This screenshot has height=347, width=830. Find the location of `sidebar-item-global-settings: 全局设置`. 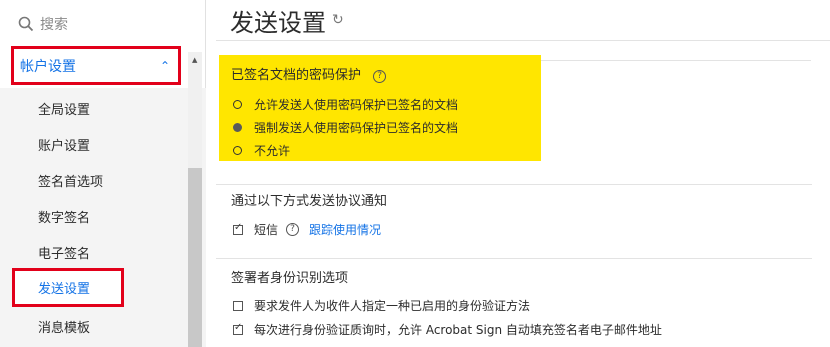

sidebar-item-global-settings: 全局设置 is located at coordinates (64, 108).